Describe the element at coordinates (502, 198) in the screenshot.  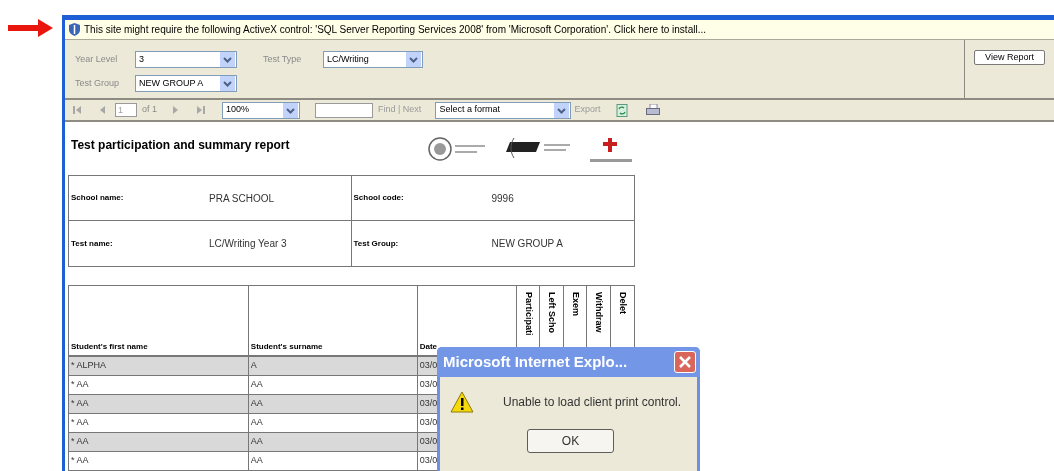
I see `detail-value: 9996` at that location.